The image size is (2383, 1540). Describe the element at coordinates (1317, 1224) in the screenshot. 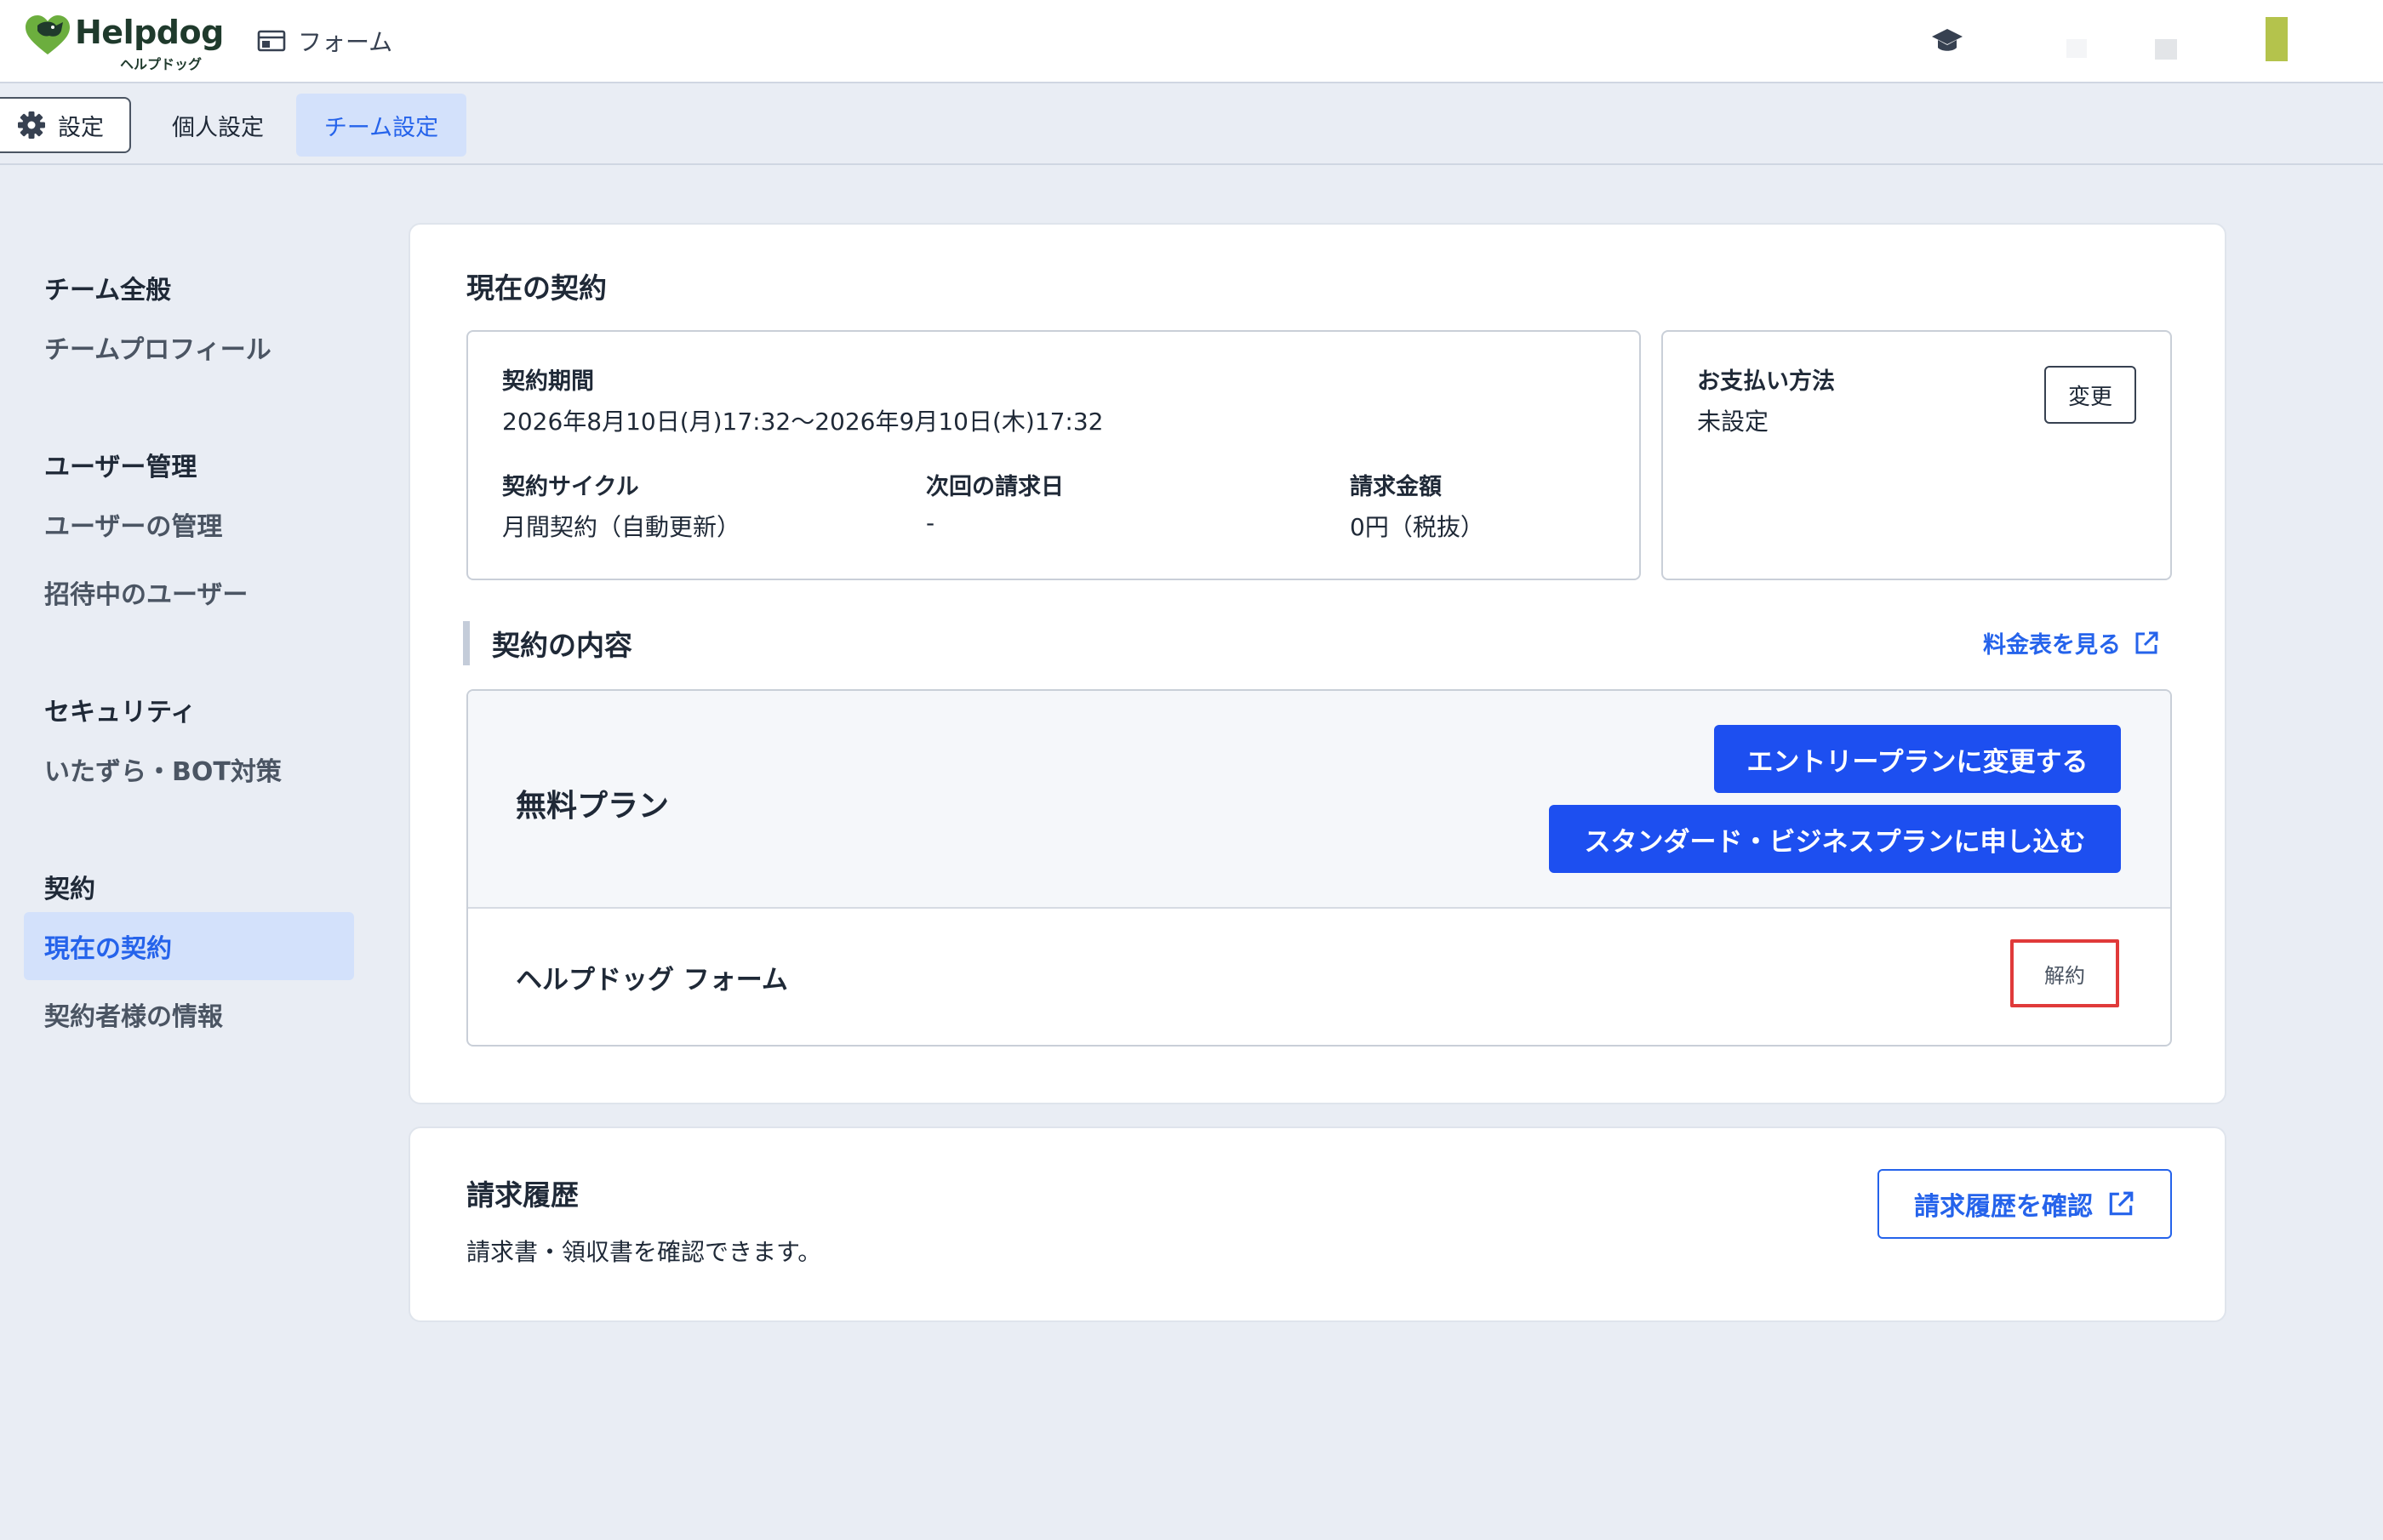

I see `billing-history-card: 請求履歴 請求書・領収書を確認できます。 請求履歴を確認` at that location.